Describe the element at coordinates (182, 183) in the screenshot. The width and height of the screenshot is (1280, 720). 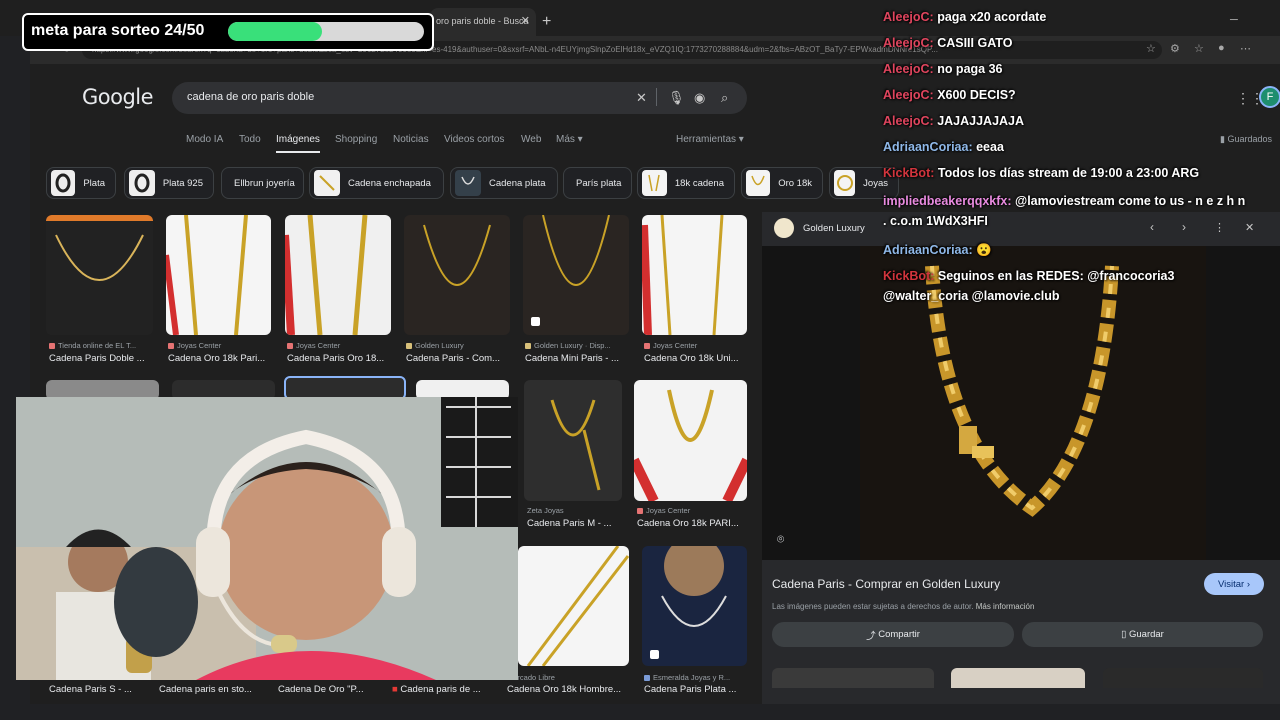
I see `chip-label: Plata 925` at that location.